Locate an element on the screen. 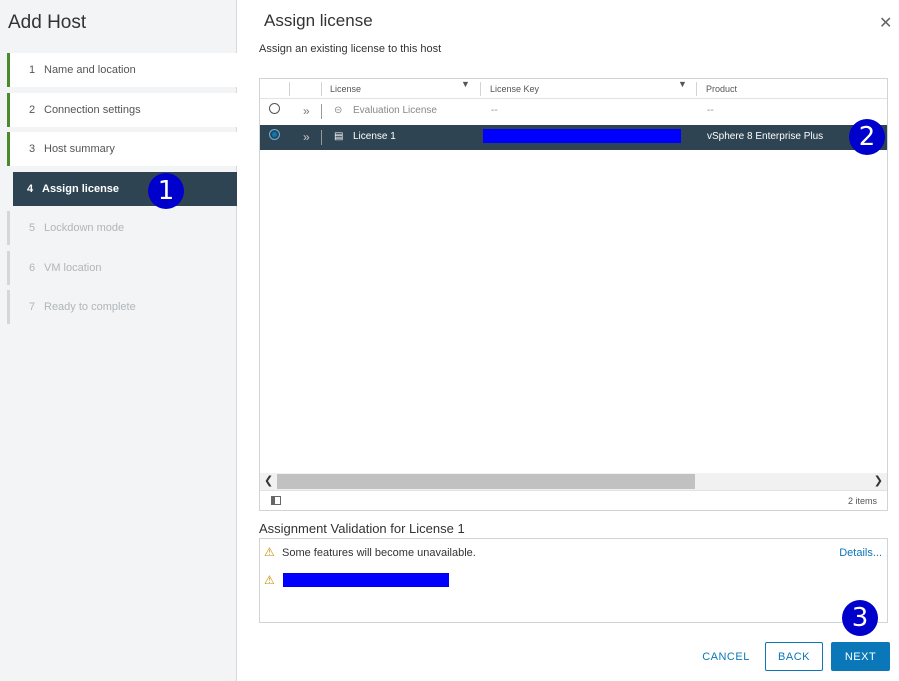  license-key: -- is located at coordinates (494, 110).